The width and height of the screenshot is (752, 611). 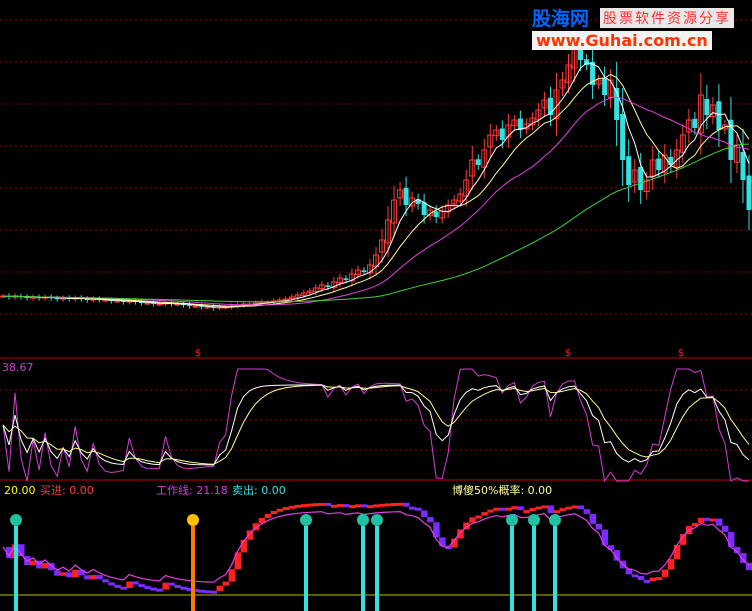 What do you see at coordinates (18, 367) in the screenshot?
I see `oscillator-value-label: 38.67` at bounding box center [18, 367].